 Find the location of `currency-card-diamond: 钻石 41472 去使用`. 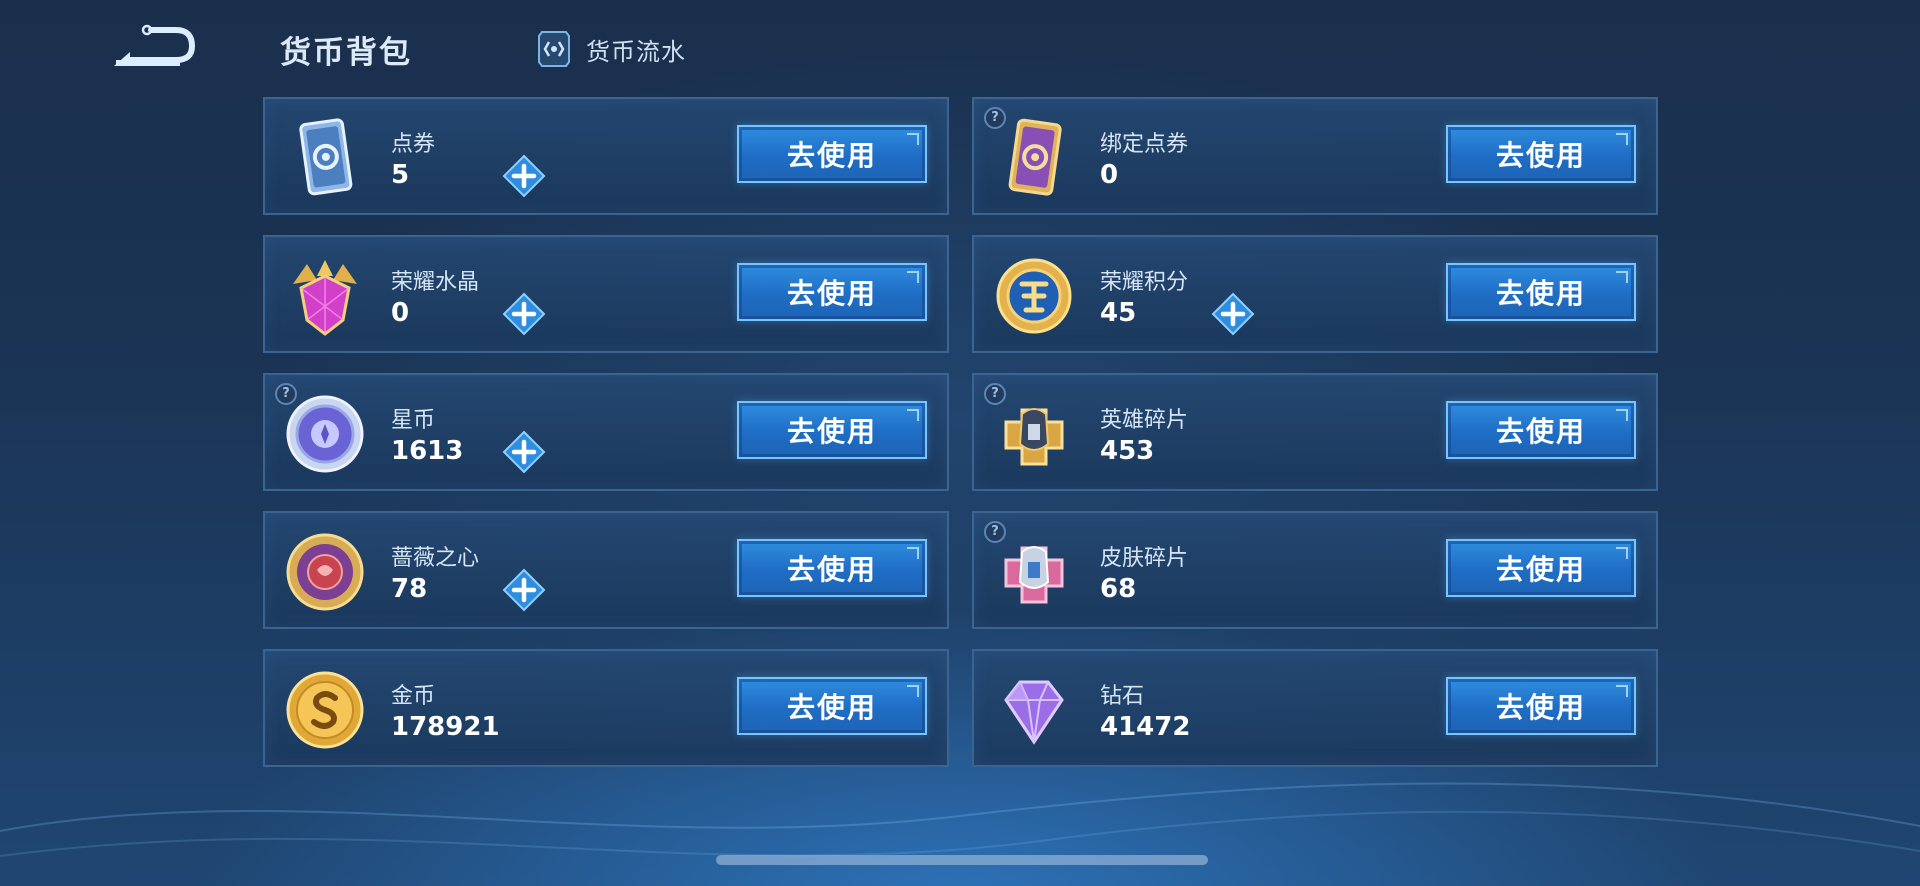

currency-card-diamond: 钻石 41472 去使用 is located at coordinates (1315, 708).